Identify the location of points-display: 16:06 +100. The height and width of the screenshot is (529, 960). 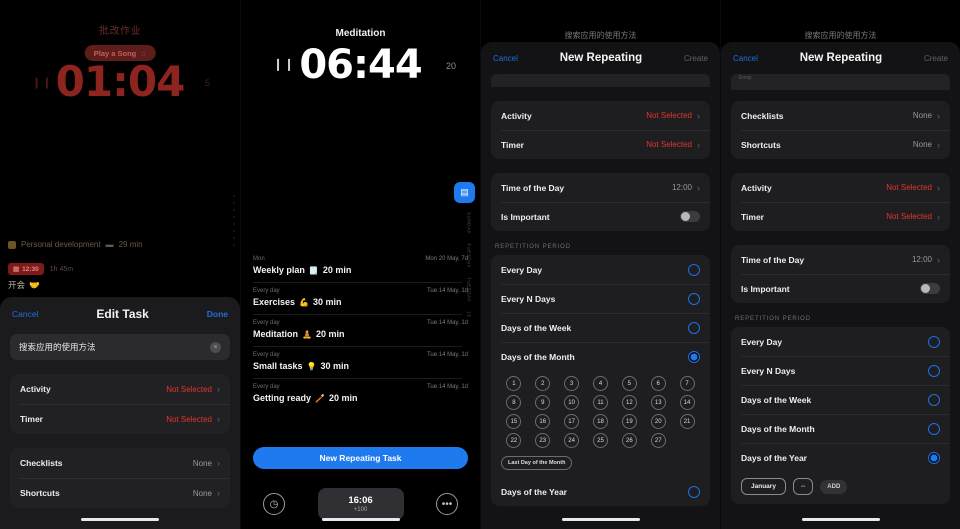
(360, 504).